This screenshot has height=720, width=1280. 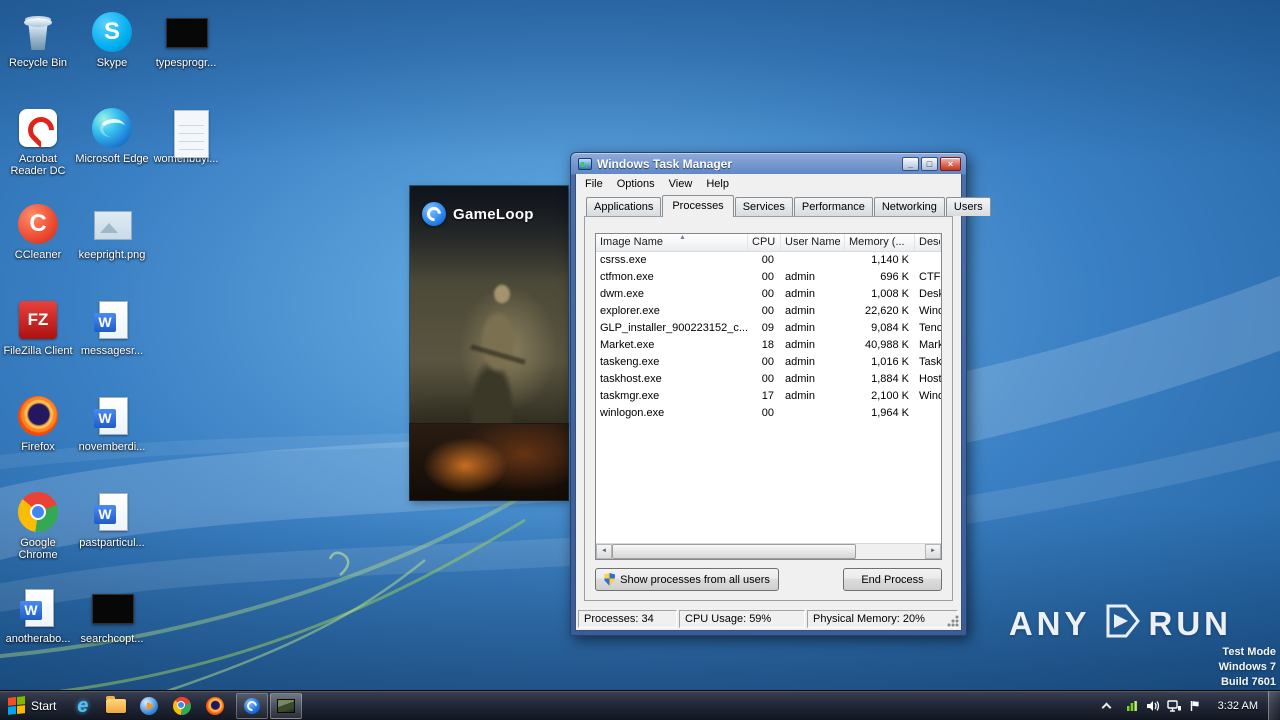 What do you see at coordinates (672, 242) in the screenshot?
I see `column-image-name: Image Name ▲` at bounding box center [672, 242].